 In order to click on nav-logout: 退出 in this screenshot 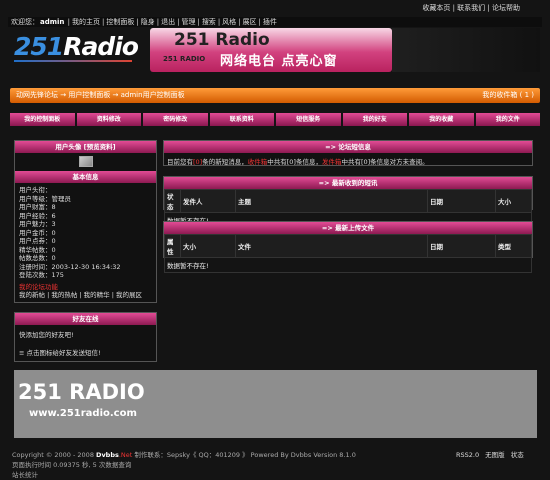, I will do `click(168, 22)`.